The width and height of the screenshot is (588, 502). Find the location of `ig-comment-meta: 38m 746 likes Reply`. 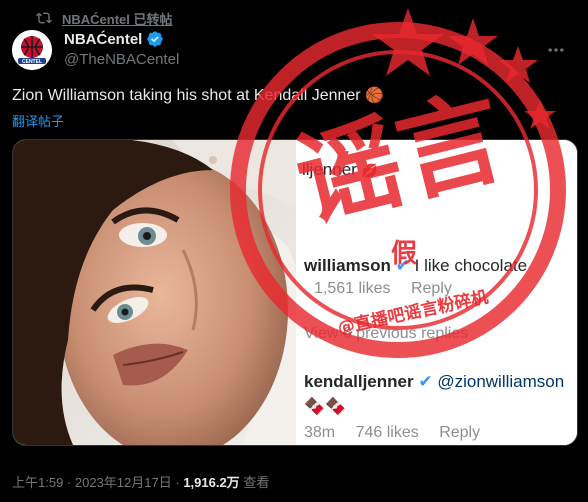

ig-comment-meta: 38m 746 likes Reply is located at coordinates (392, 433).